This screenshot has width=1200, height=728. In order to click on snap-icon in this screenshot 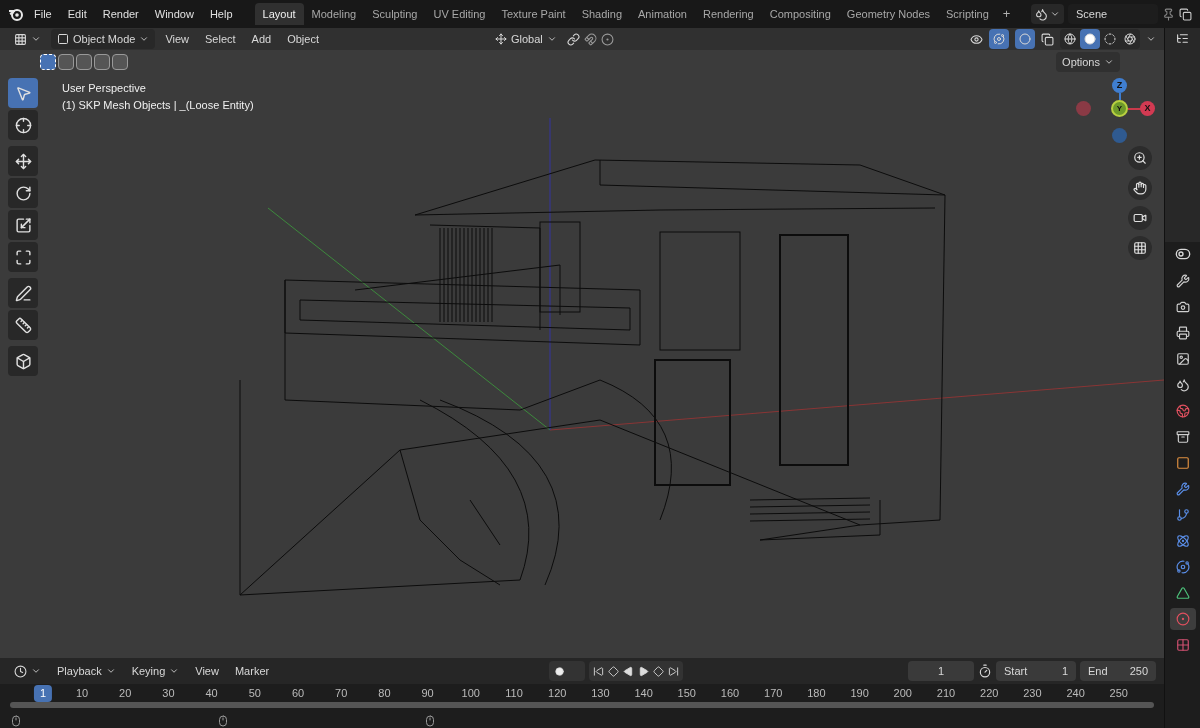, I will do `click(590, 39)`.